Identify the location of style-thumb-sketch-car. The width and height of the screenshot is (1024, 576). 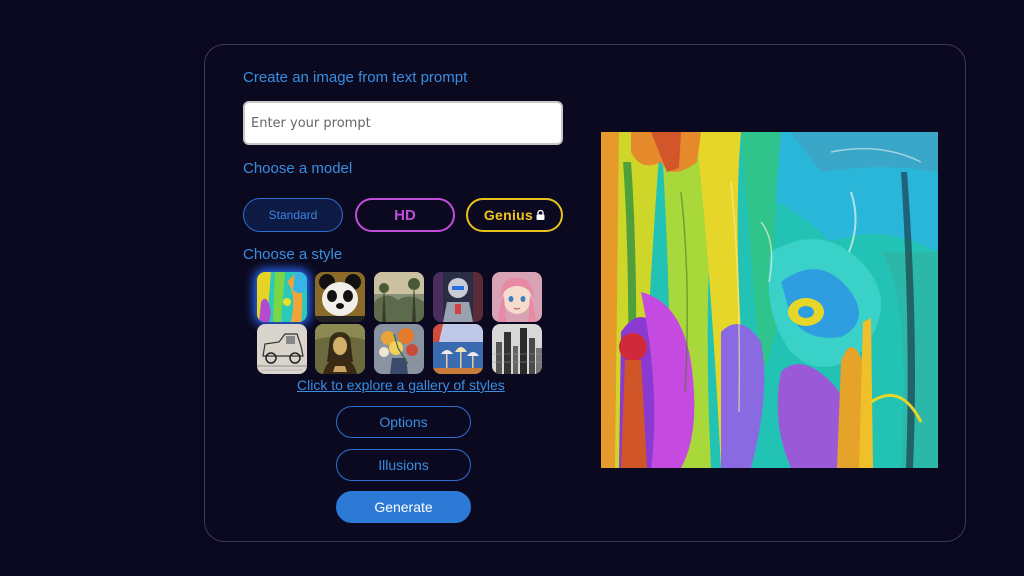
(282, 349).